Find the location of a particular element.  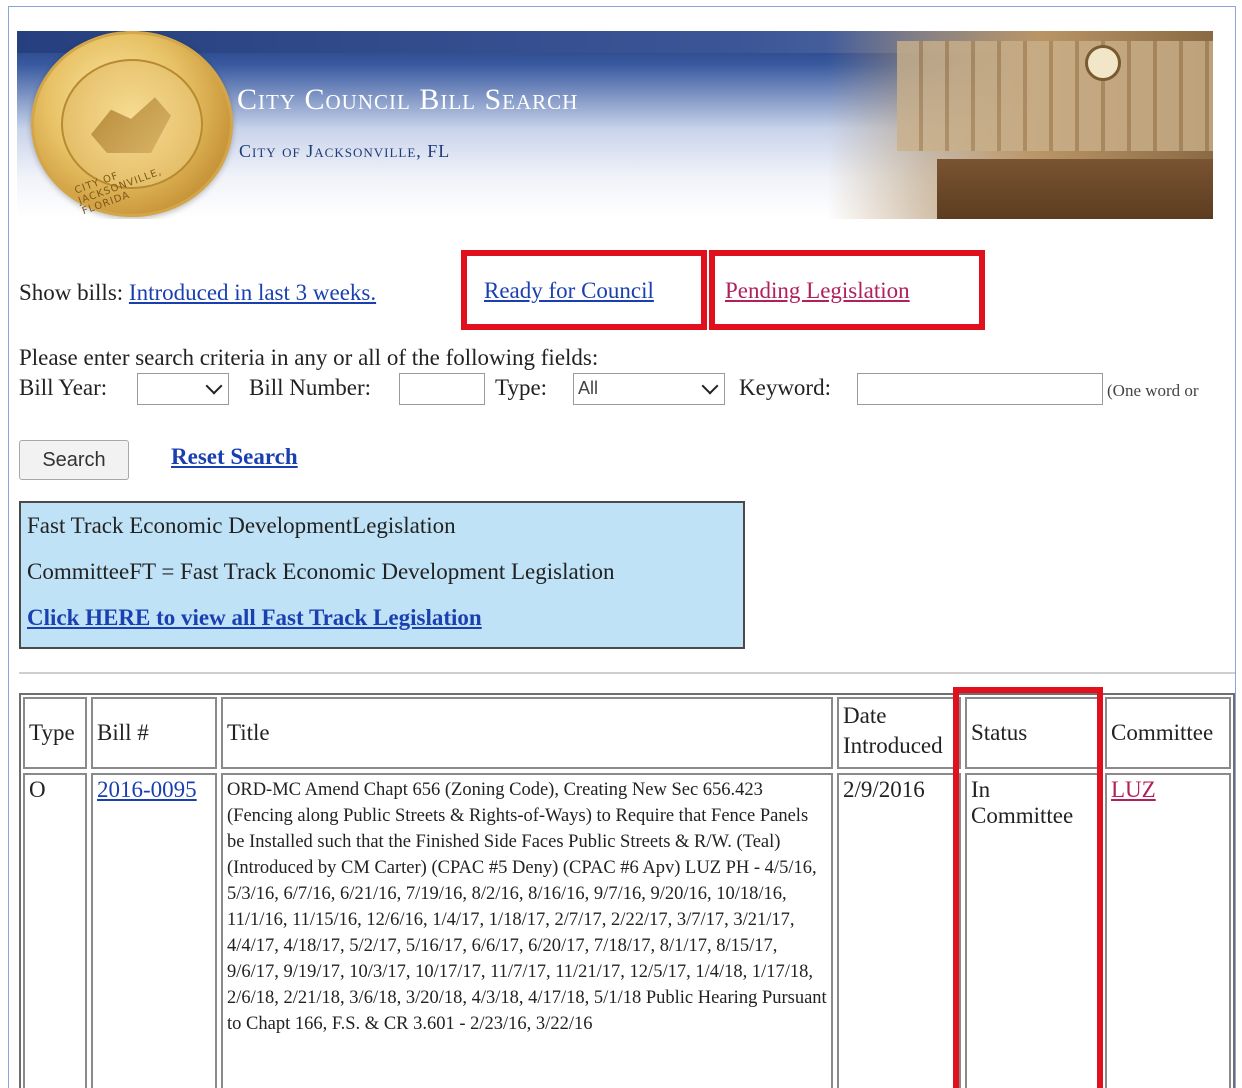

row-type: O is located at coordinates (55, 930).